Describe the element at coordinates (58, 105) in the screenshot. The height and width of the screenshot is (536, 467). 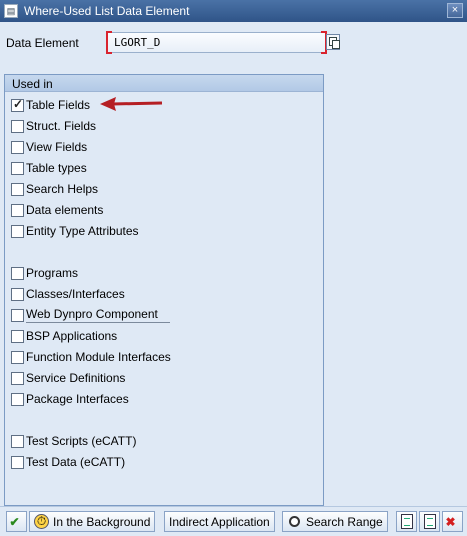
I see `checkbox-label: Table Fields` at that location.